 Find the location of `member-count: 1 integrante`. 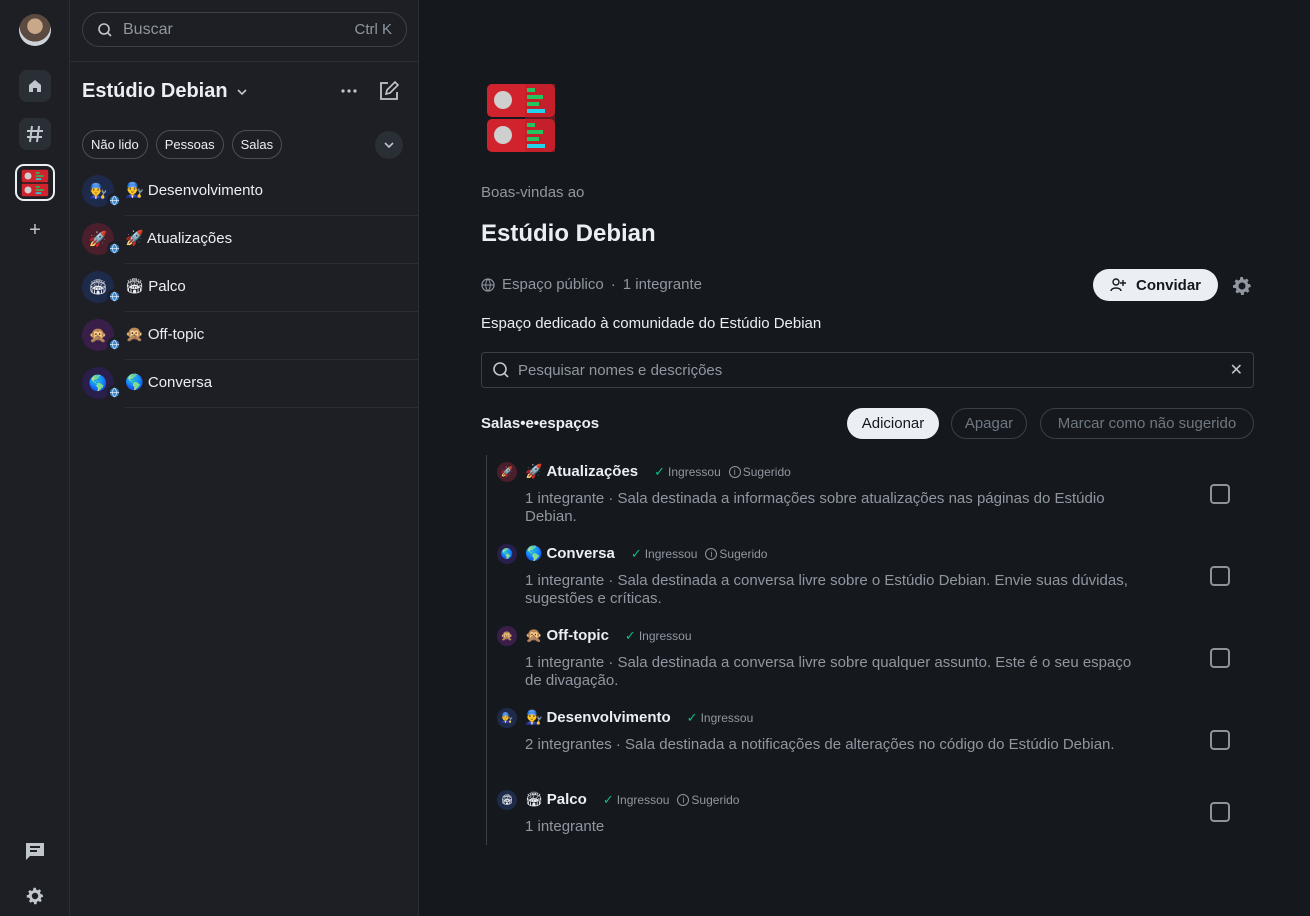

member-count: 1 integrante is located at coordinates (662, 284).